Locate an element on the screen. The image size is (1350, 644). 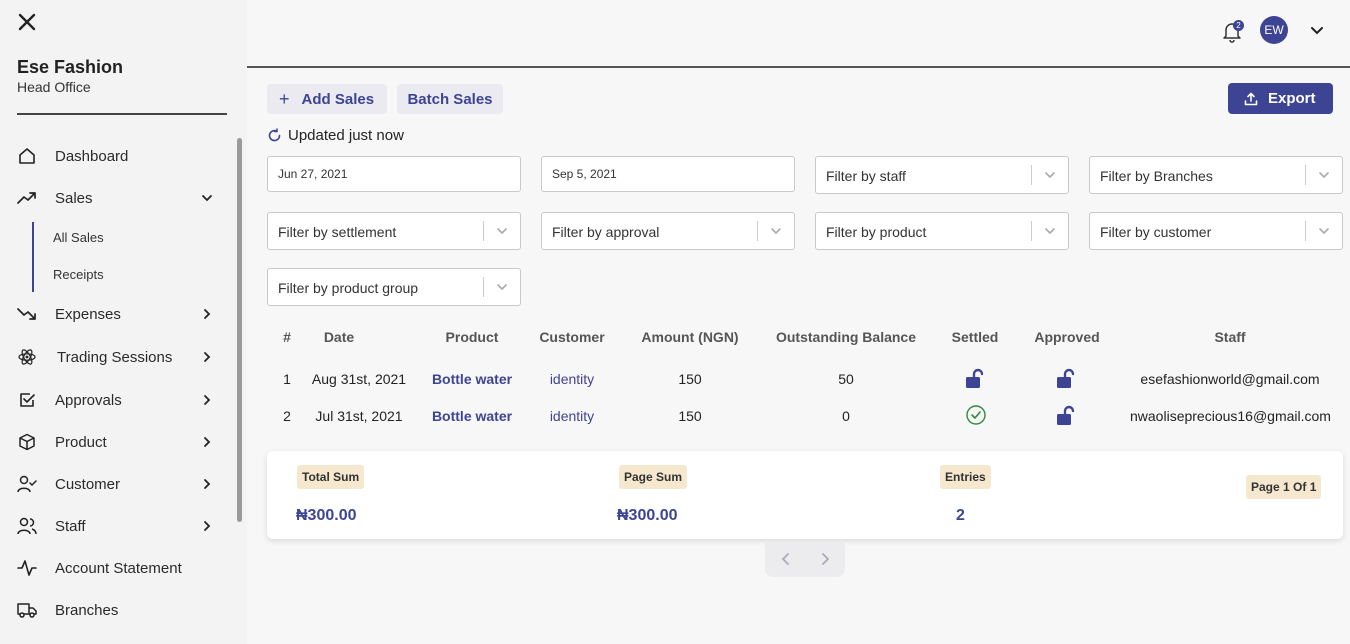
row-date: Jul 31st, 2021 is located at coordinates (359, 416).